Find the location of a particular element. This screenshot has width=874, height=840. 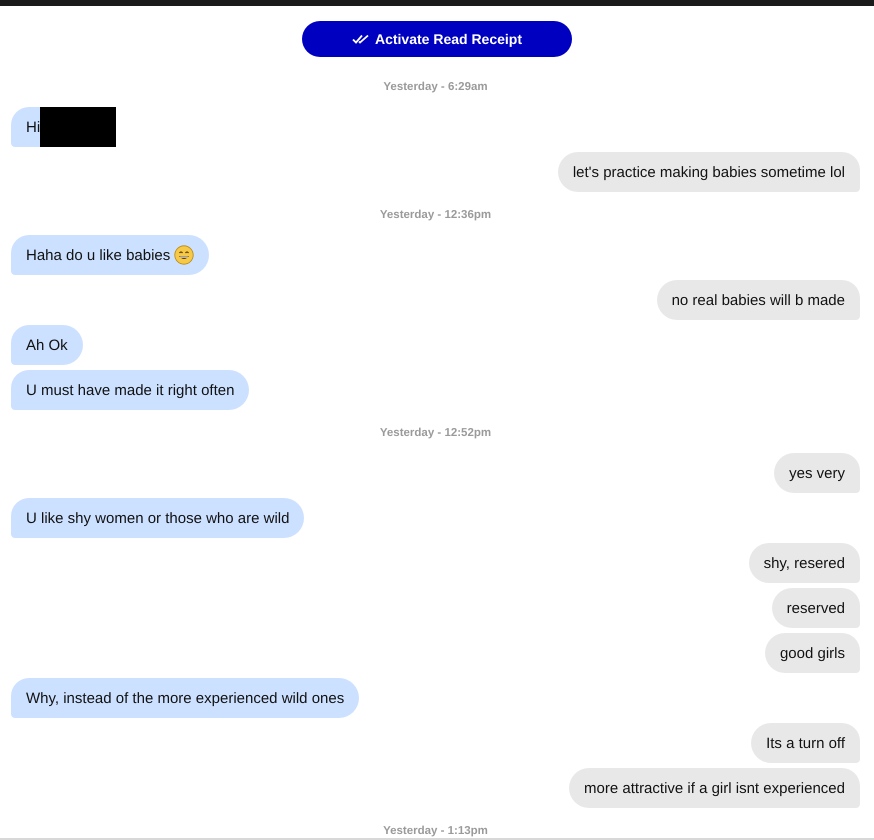

message-text: good girls is located at coordinates (812, 653).